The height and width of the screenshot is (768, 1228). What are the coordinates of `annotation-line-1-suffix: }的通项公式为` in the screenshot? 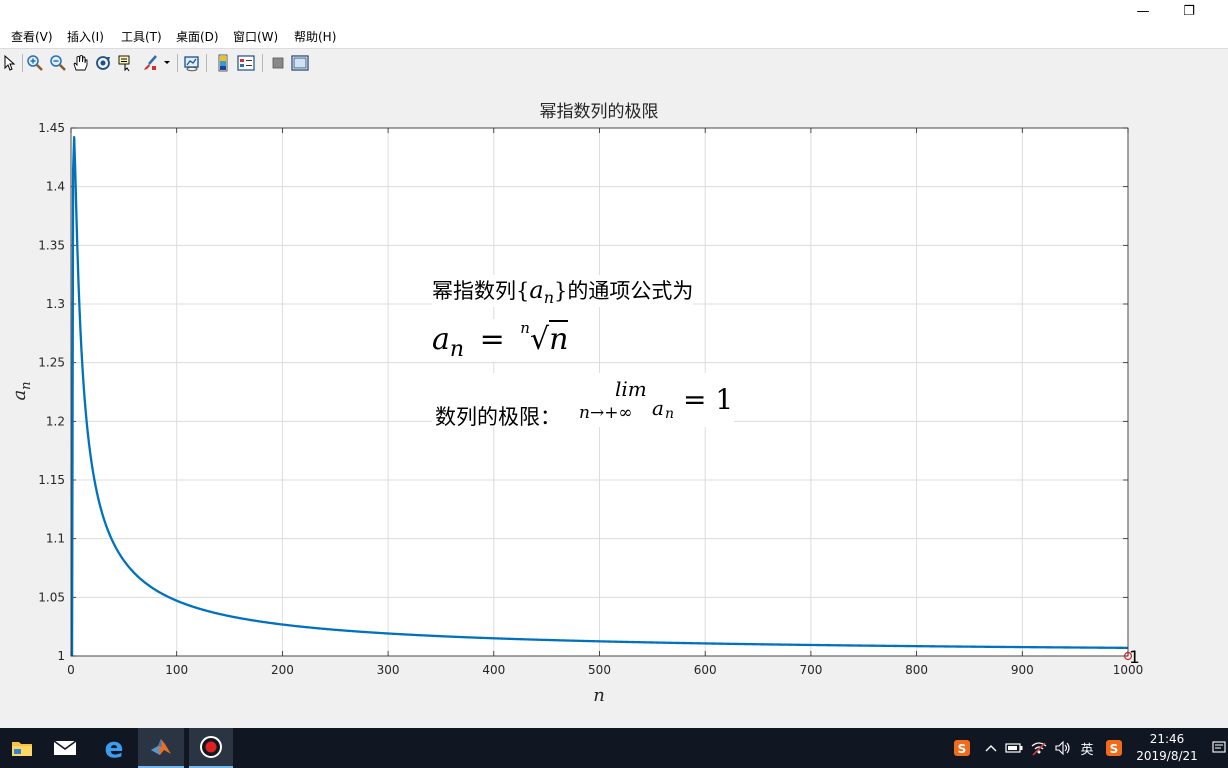 It's located at (624, 291).